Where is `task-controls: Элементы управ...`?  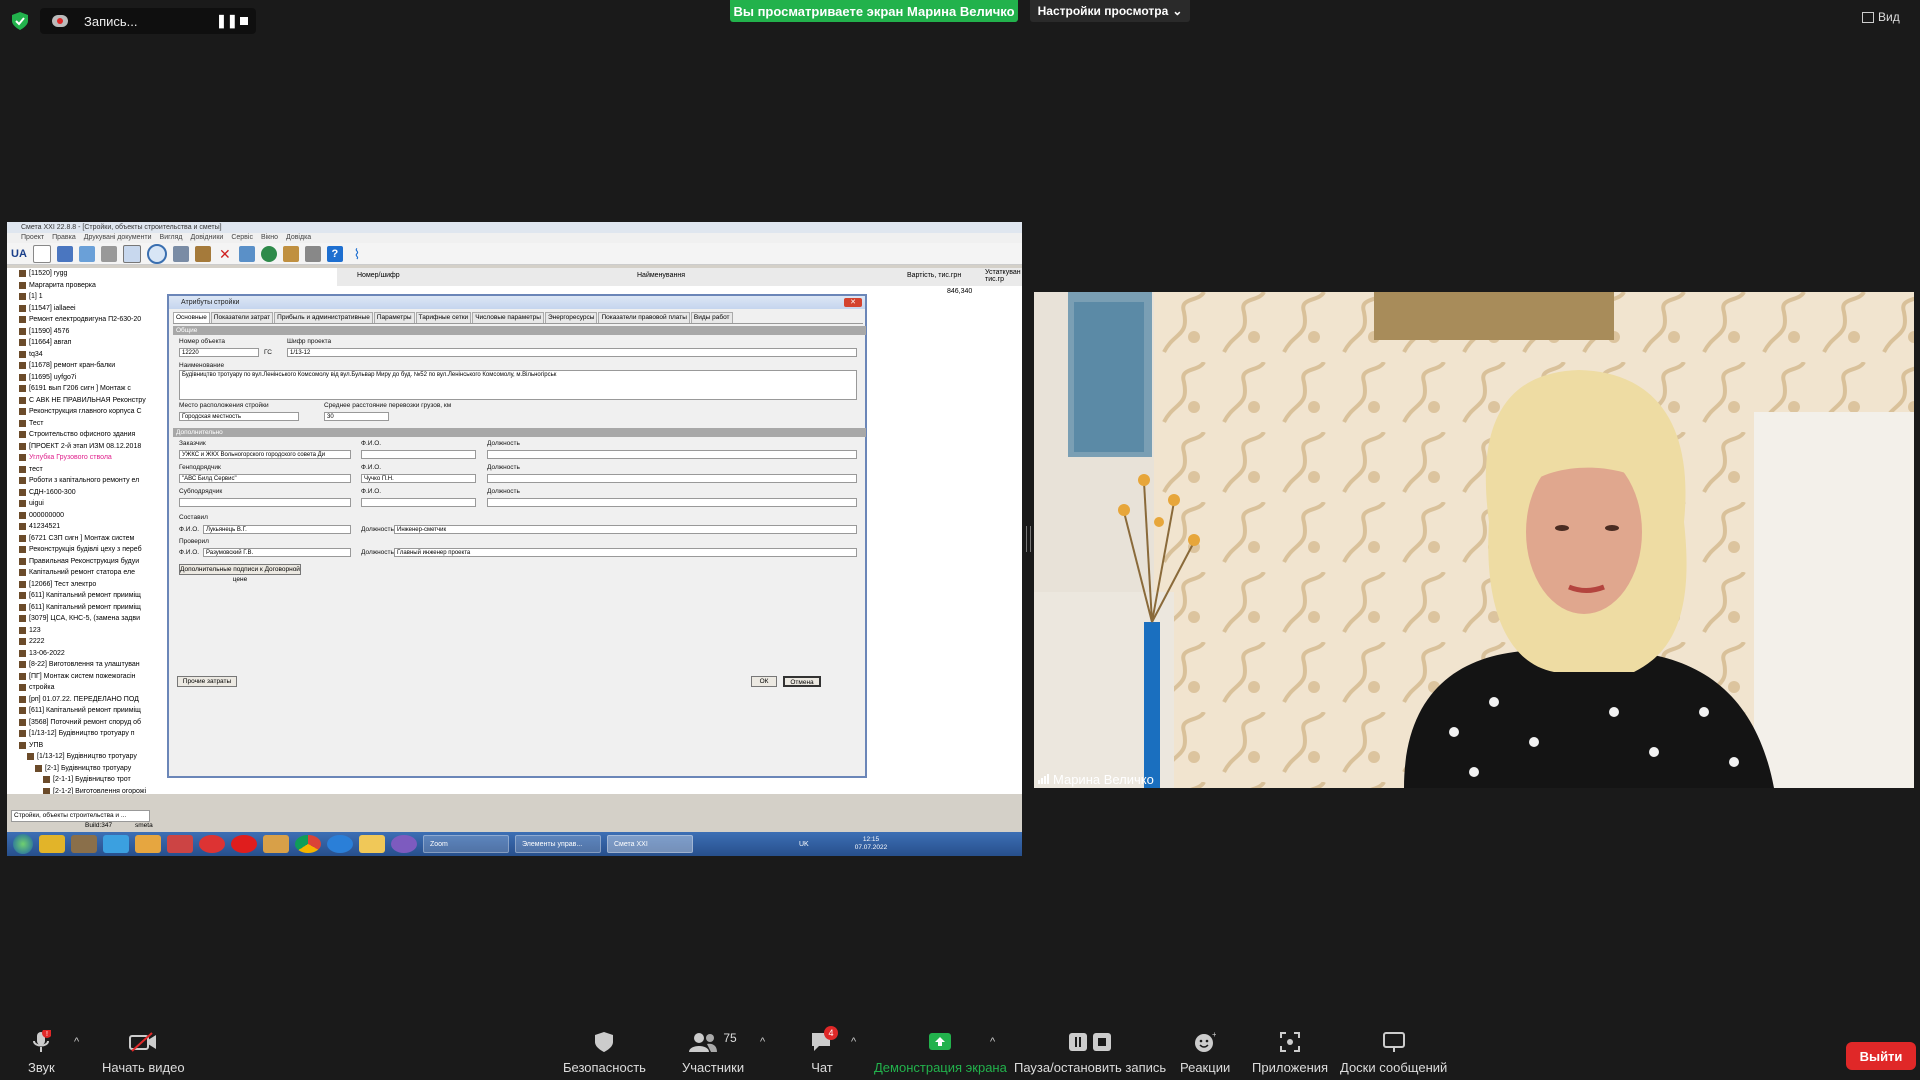 task-controls: Элементы управ... is located at coordinates (558, 844).